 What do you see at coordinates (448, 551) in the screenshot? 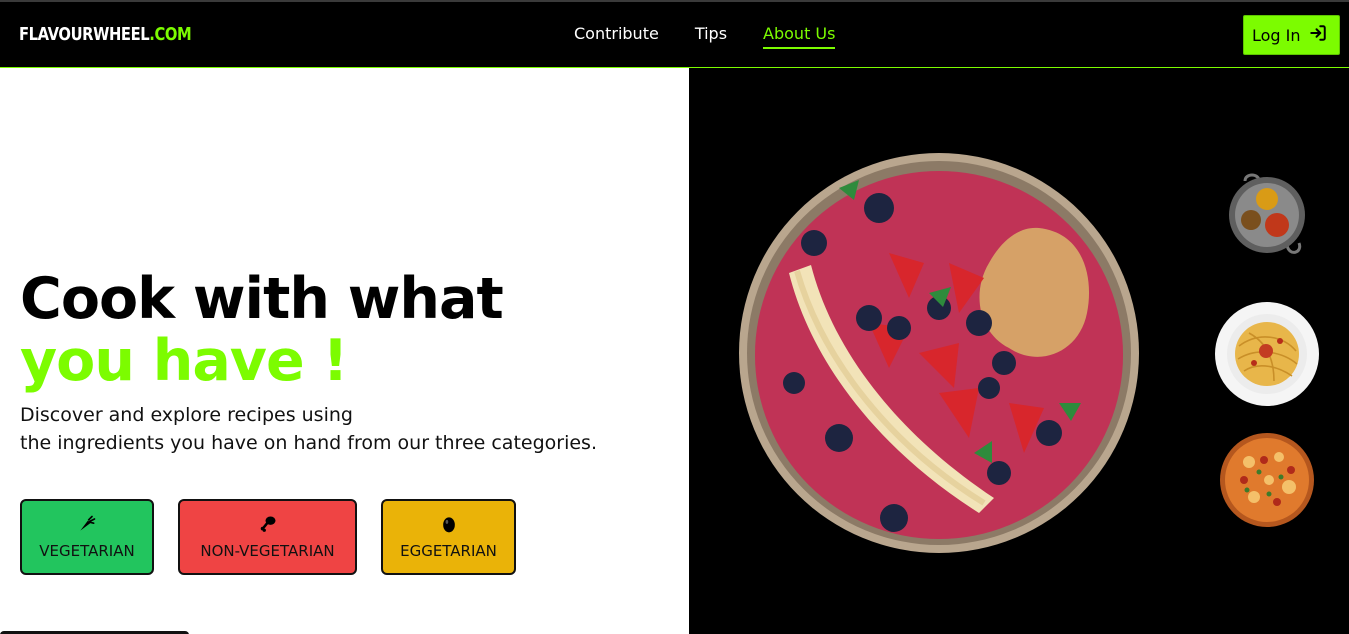
I see `eggetarian-label: EGGETARIAN` at bounding box center [448, 551].